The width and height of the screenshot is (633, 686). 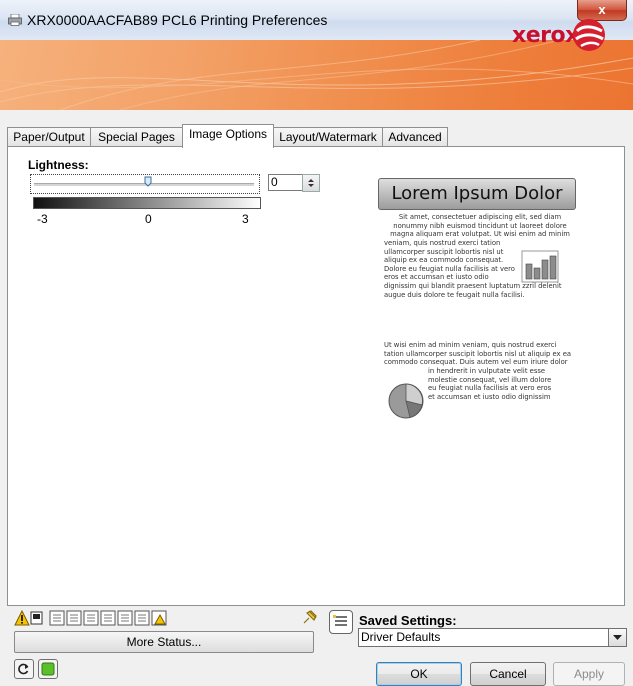 I want to click on eco-button, so click(x=48, y=669).